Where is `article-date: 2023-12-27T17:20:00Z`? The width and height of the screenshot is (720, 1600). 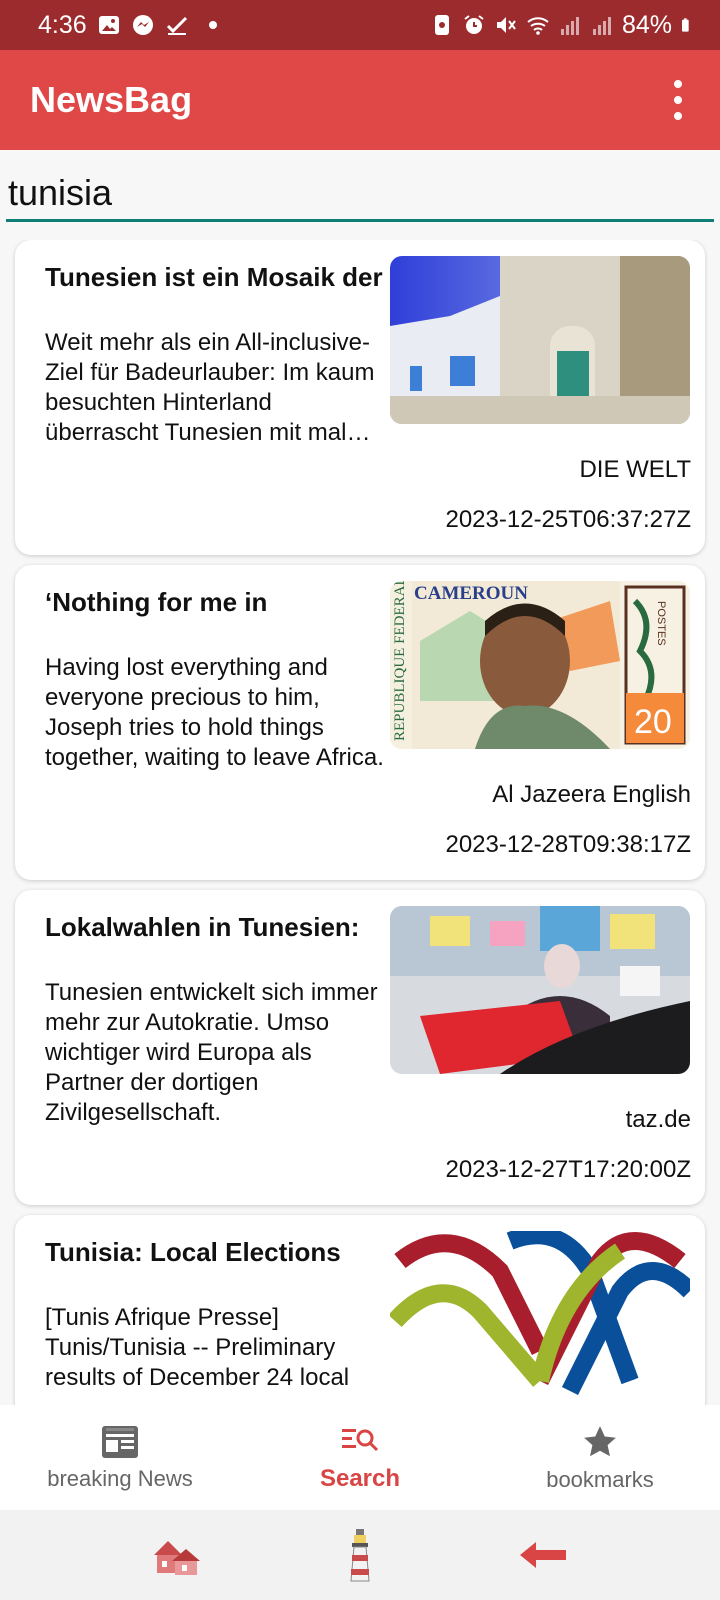 article-date: 2023-12-27T17:20:00Z is located at coordinates (568, 1169).